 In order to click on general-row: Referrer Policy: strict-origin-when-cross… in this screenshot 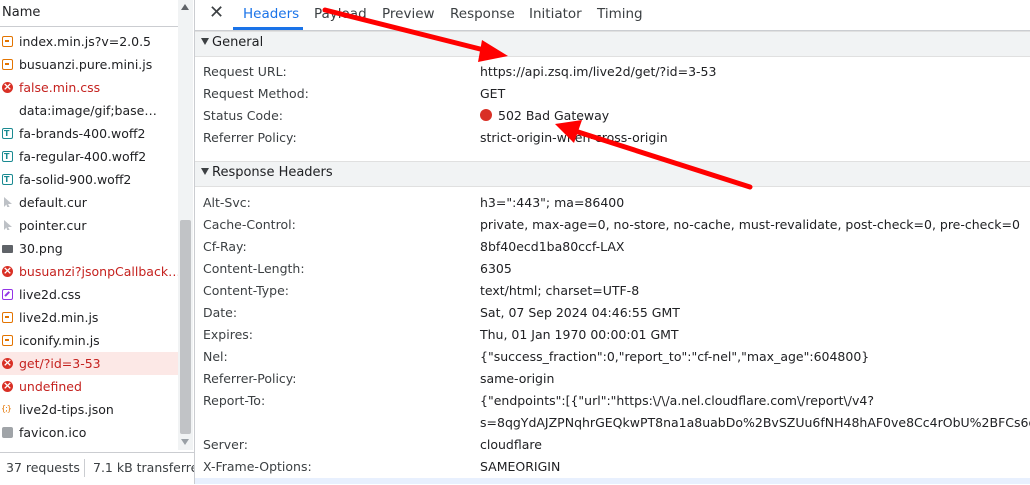, I will do `click(612, 138)`.